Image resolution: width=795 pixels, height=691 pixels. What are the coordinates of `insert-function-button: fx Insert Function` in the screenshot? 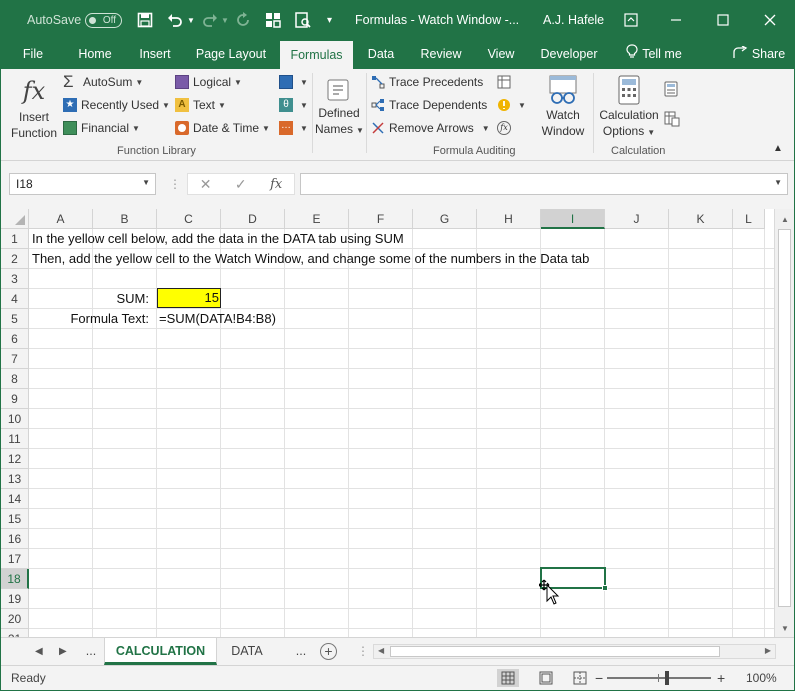 It's located at (34, 108).